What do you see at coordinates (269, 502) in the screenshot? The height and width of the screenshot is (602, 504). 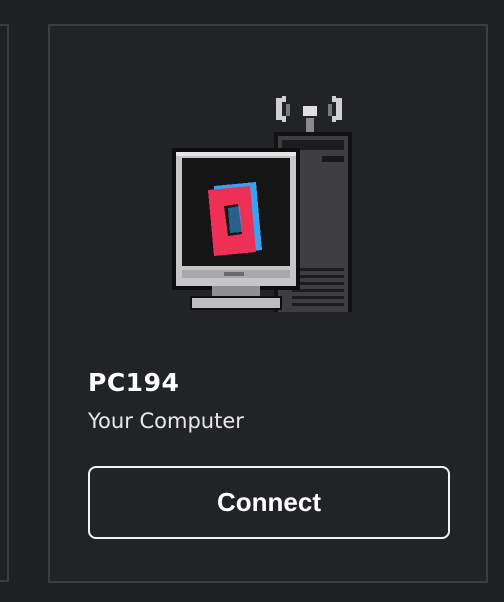 I see `connect-button: Connect` at bounding box center [269, 502].